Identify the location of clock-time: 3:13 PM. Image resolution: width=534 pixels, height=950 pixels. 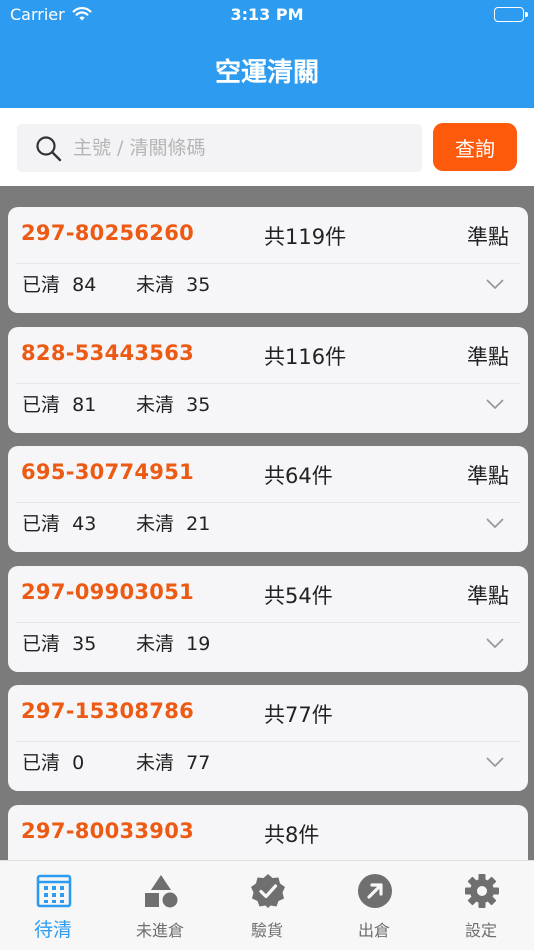
(267, 14).